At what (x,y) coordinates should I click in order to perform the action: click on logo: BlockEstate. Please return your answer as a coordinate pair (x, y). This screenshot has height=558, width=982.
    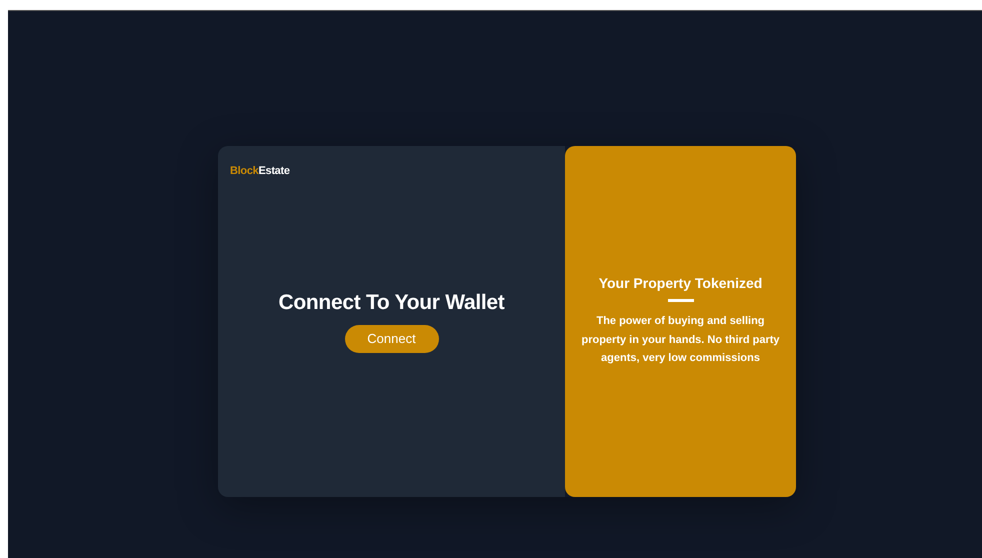
    Looking at the image, I should click on (260, 171).